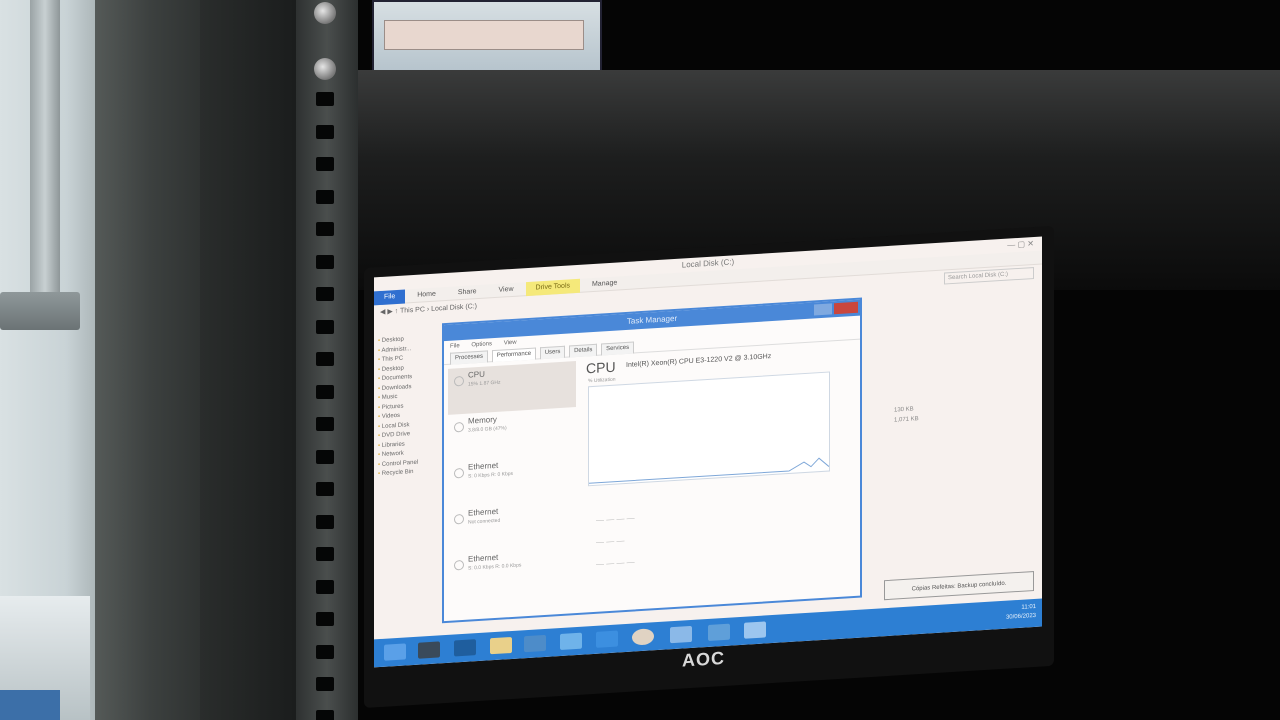 This screenshot has height=720, width=1280. I want to click on desk-item, so click(30, 705).